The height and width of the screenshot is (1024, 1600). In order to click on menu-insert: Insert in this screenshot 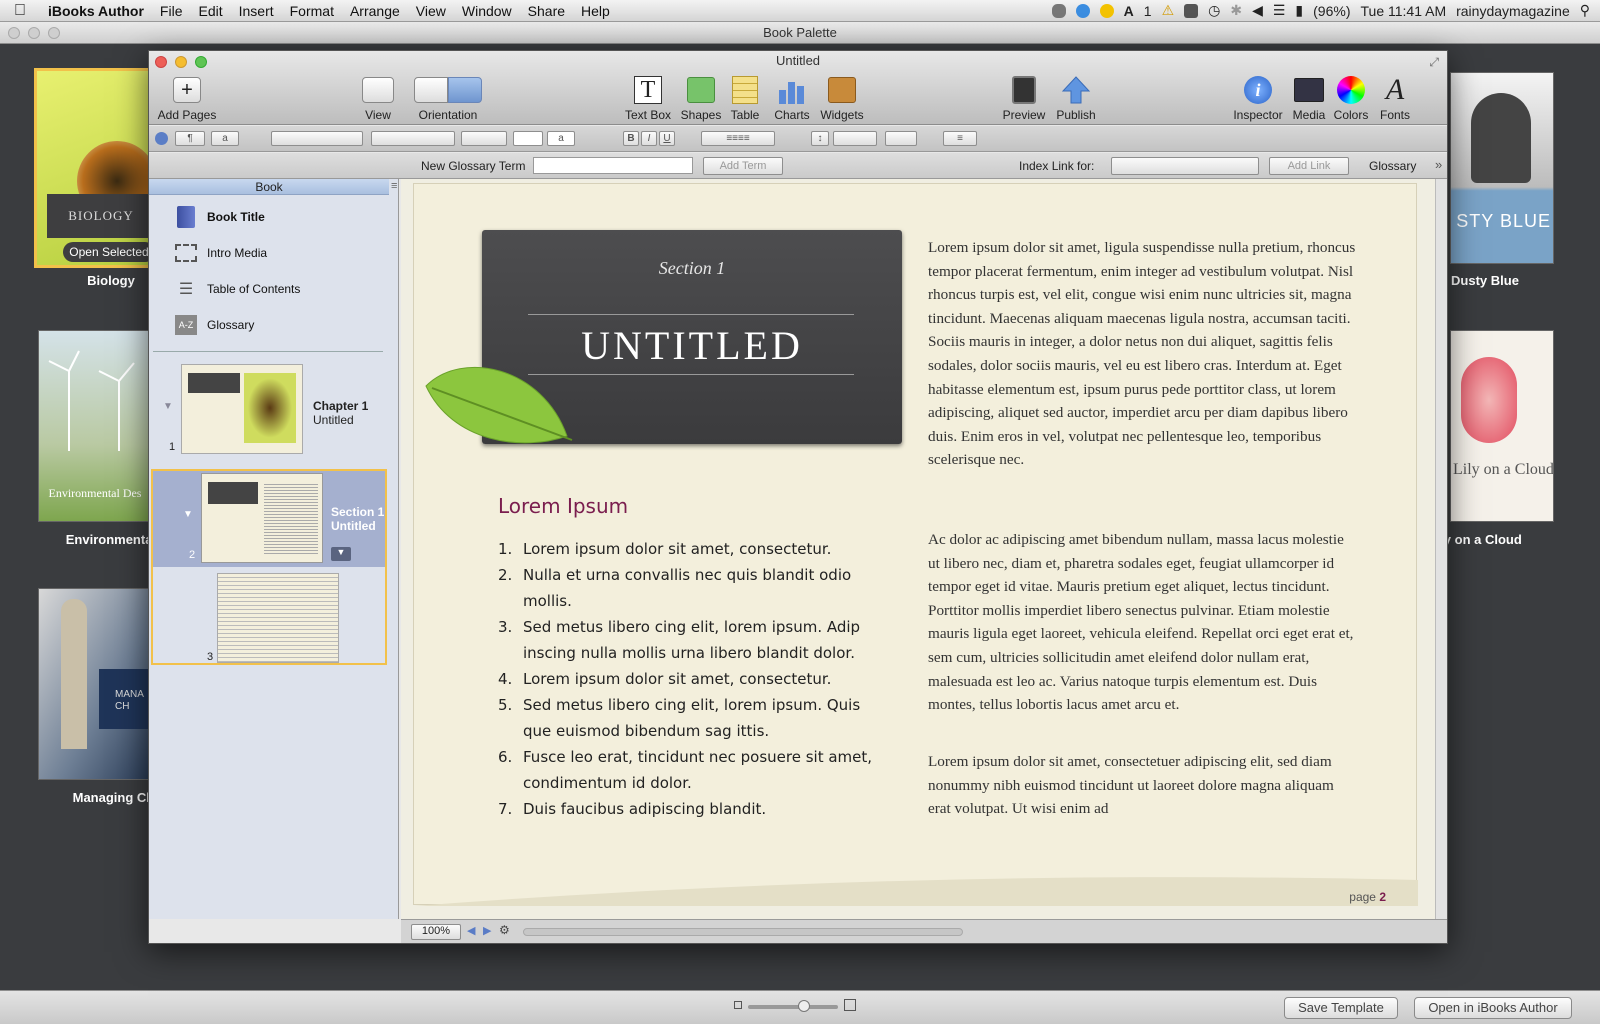, I will do `click(256, 11)`.